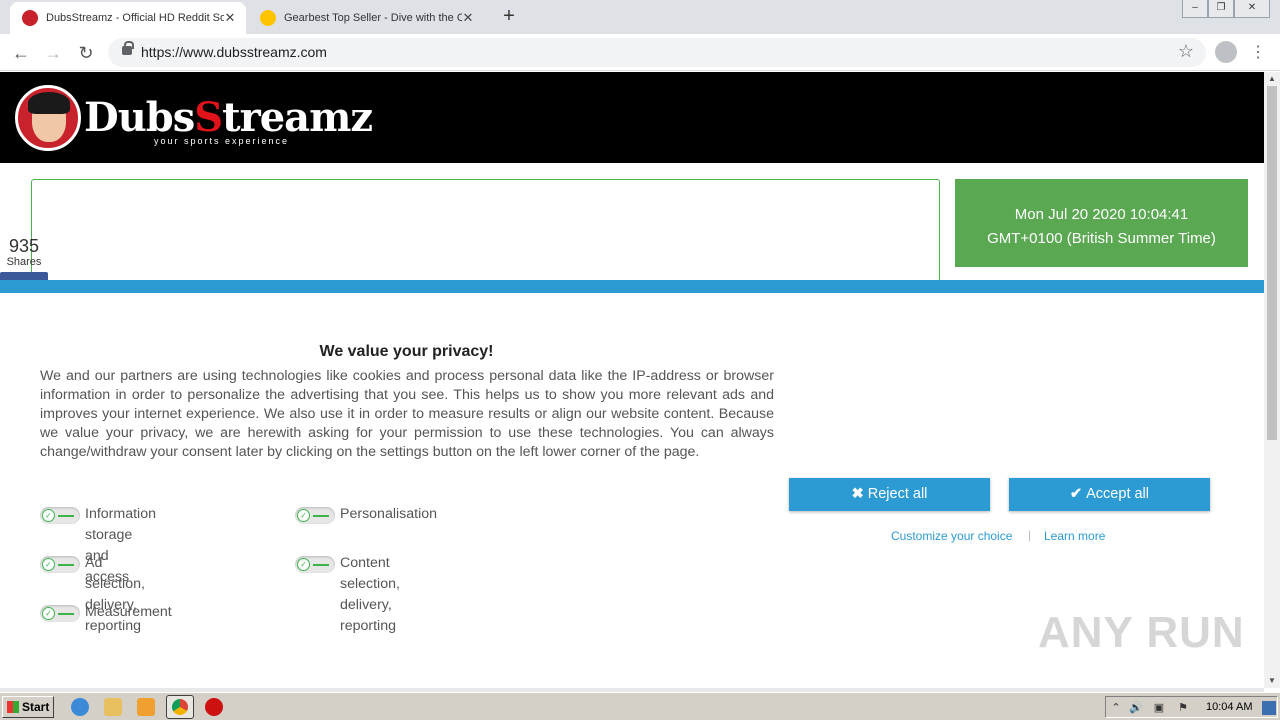  Describe the element at coordinates (214, 707) in the screenshot. I see `security-alert-icon` at that location.